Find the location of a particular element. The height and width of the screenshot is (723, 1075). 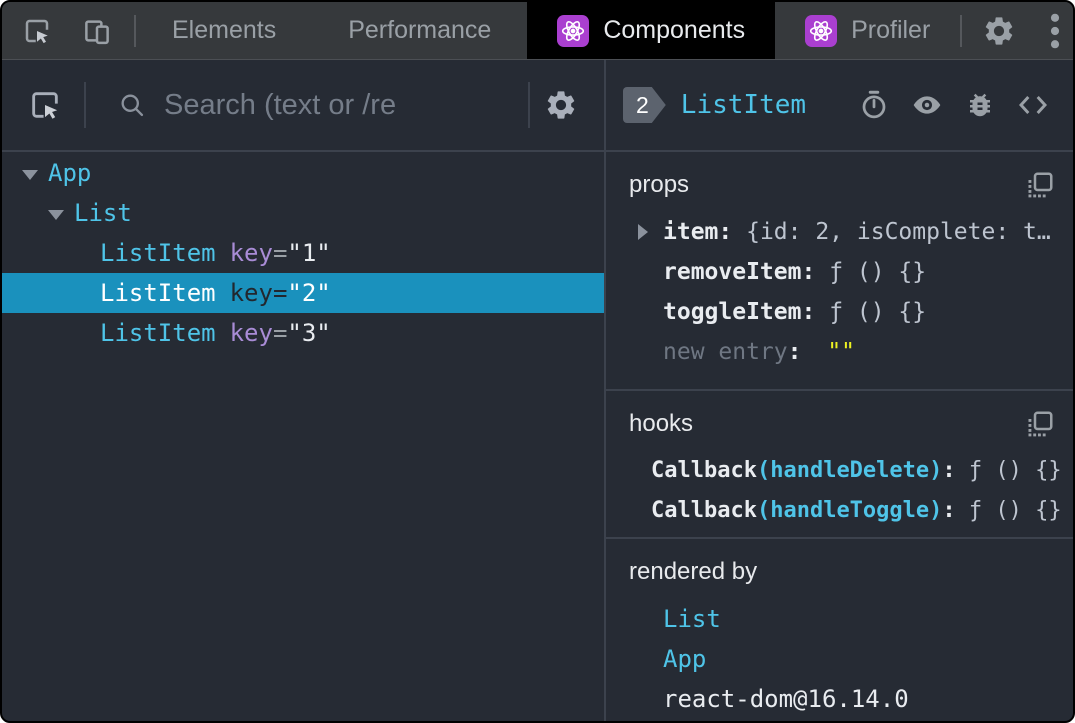

details-header: 2 ListItem is located at coordinates (839, 106).